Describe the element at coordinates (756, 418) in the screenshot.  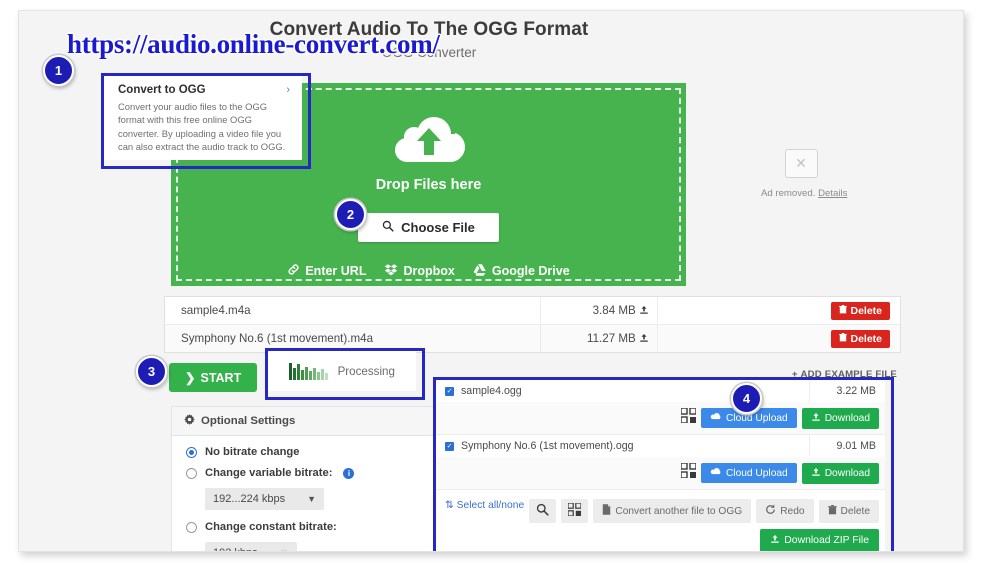
I see `cloud-upload-label: Cloud Upload` at that location.